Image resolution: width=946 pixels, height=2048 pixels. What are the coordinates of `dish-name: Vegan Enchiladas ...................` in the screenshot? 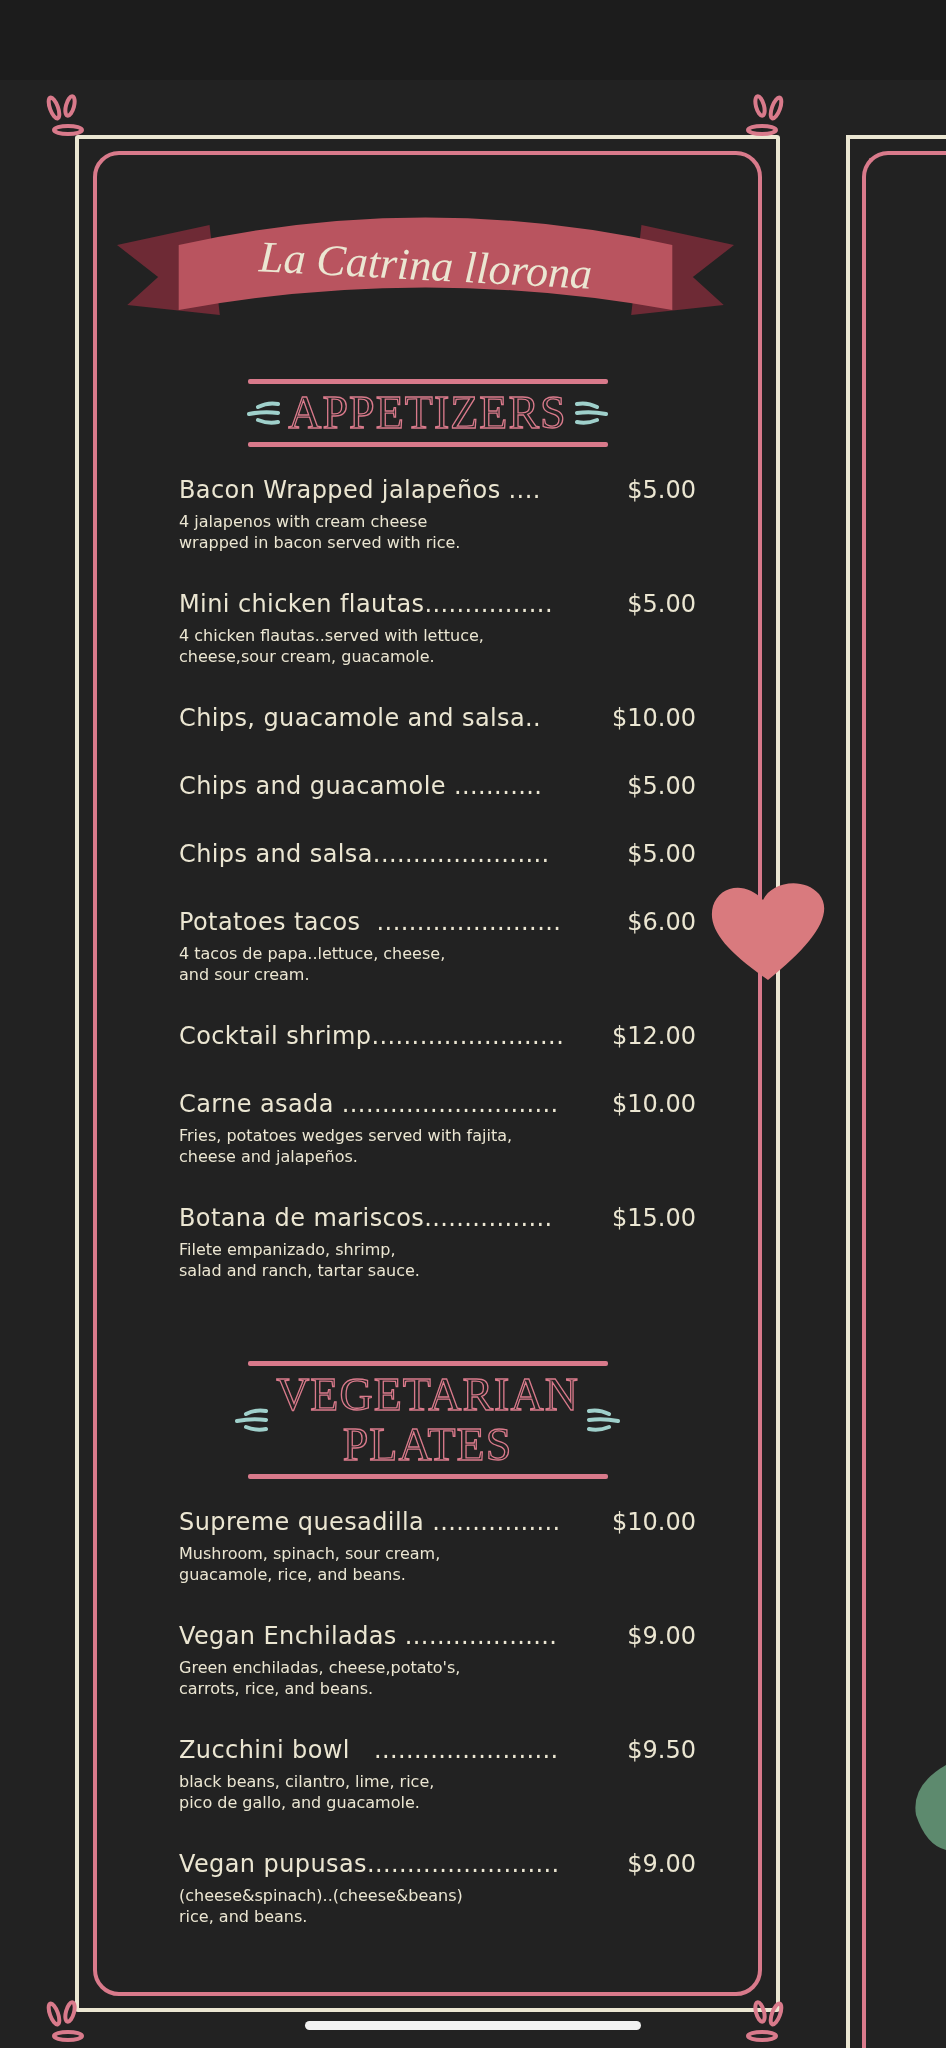 It's located at (368, 1636).